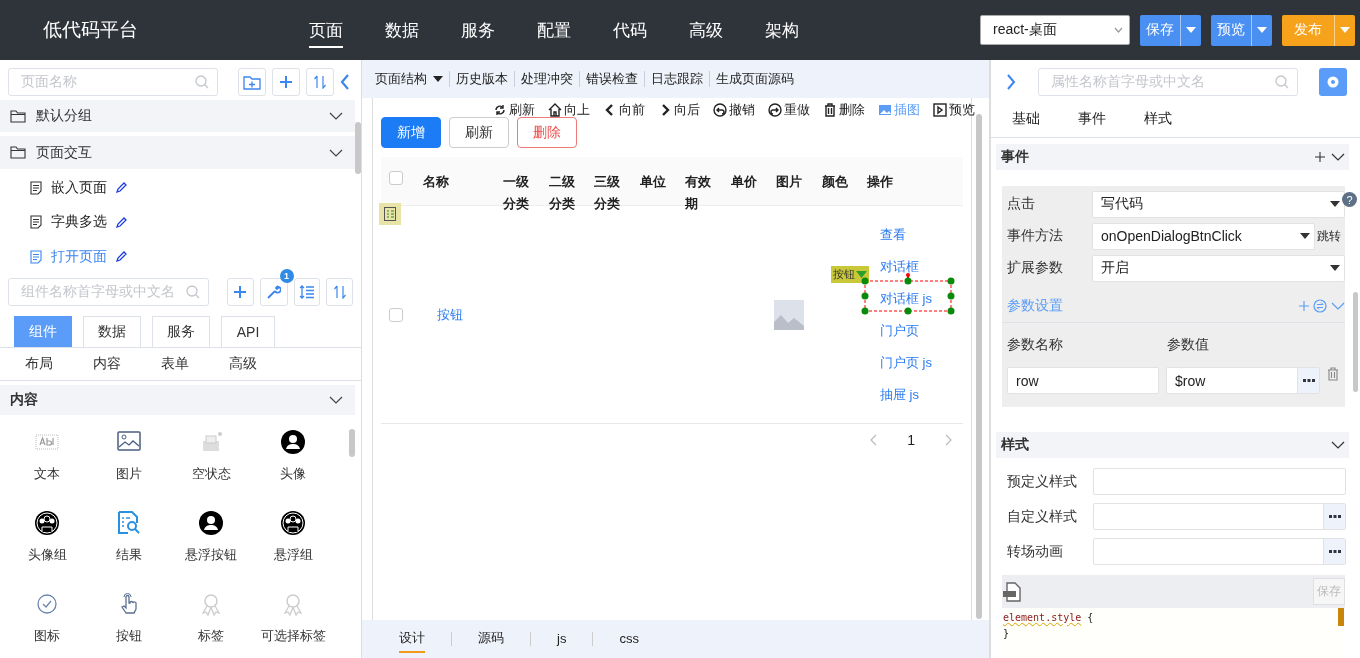 This screenshot has height=658, width=1360. What do you see at coordinates (177, 116) in the screenshot?
I see `page-group: 默认分组` at bounding box center [177, 116].